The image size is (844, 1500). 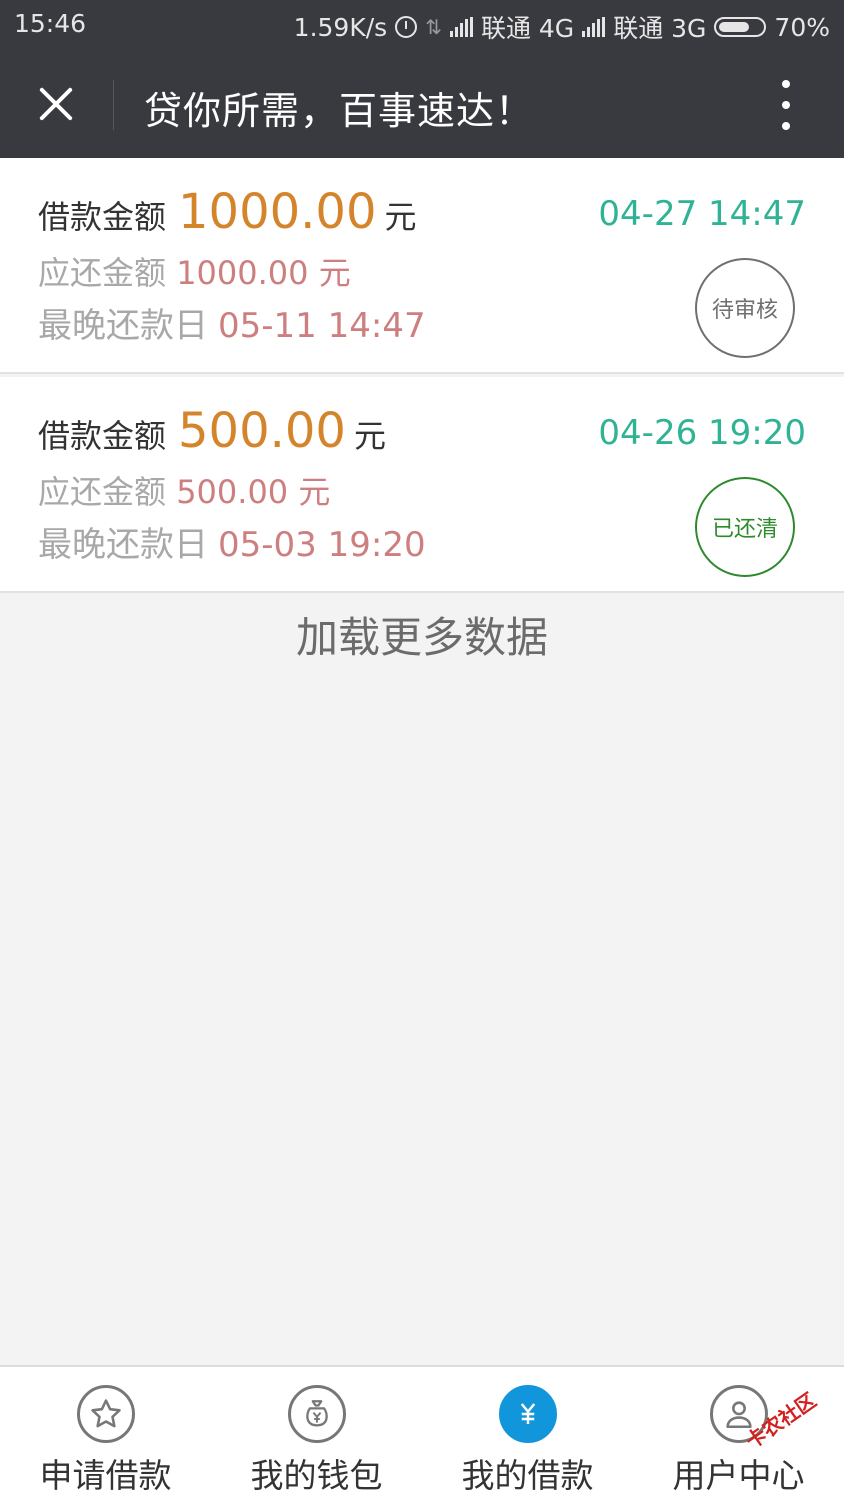 I want to click on loan-amount-value: 500.00, so click(x=262, y=431).